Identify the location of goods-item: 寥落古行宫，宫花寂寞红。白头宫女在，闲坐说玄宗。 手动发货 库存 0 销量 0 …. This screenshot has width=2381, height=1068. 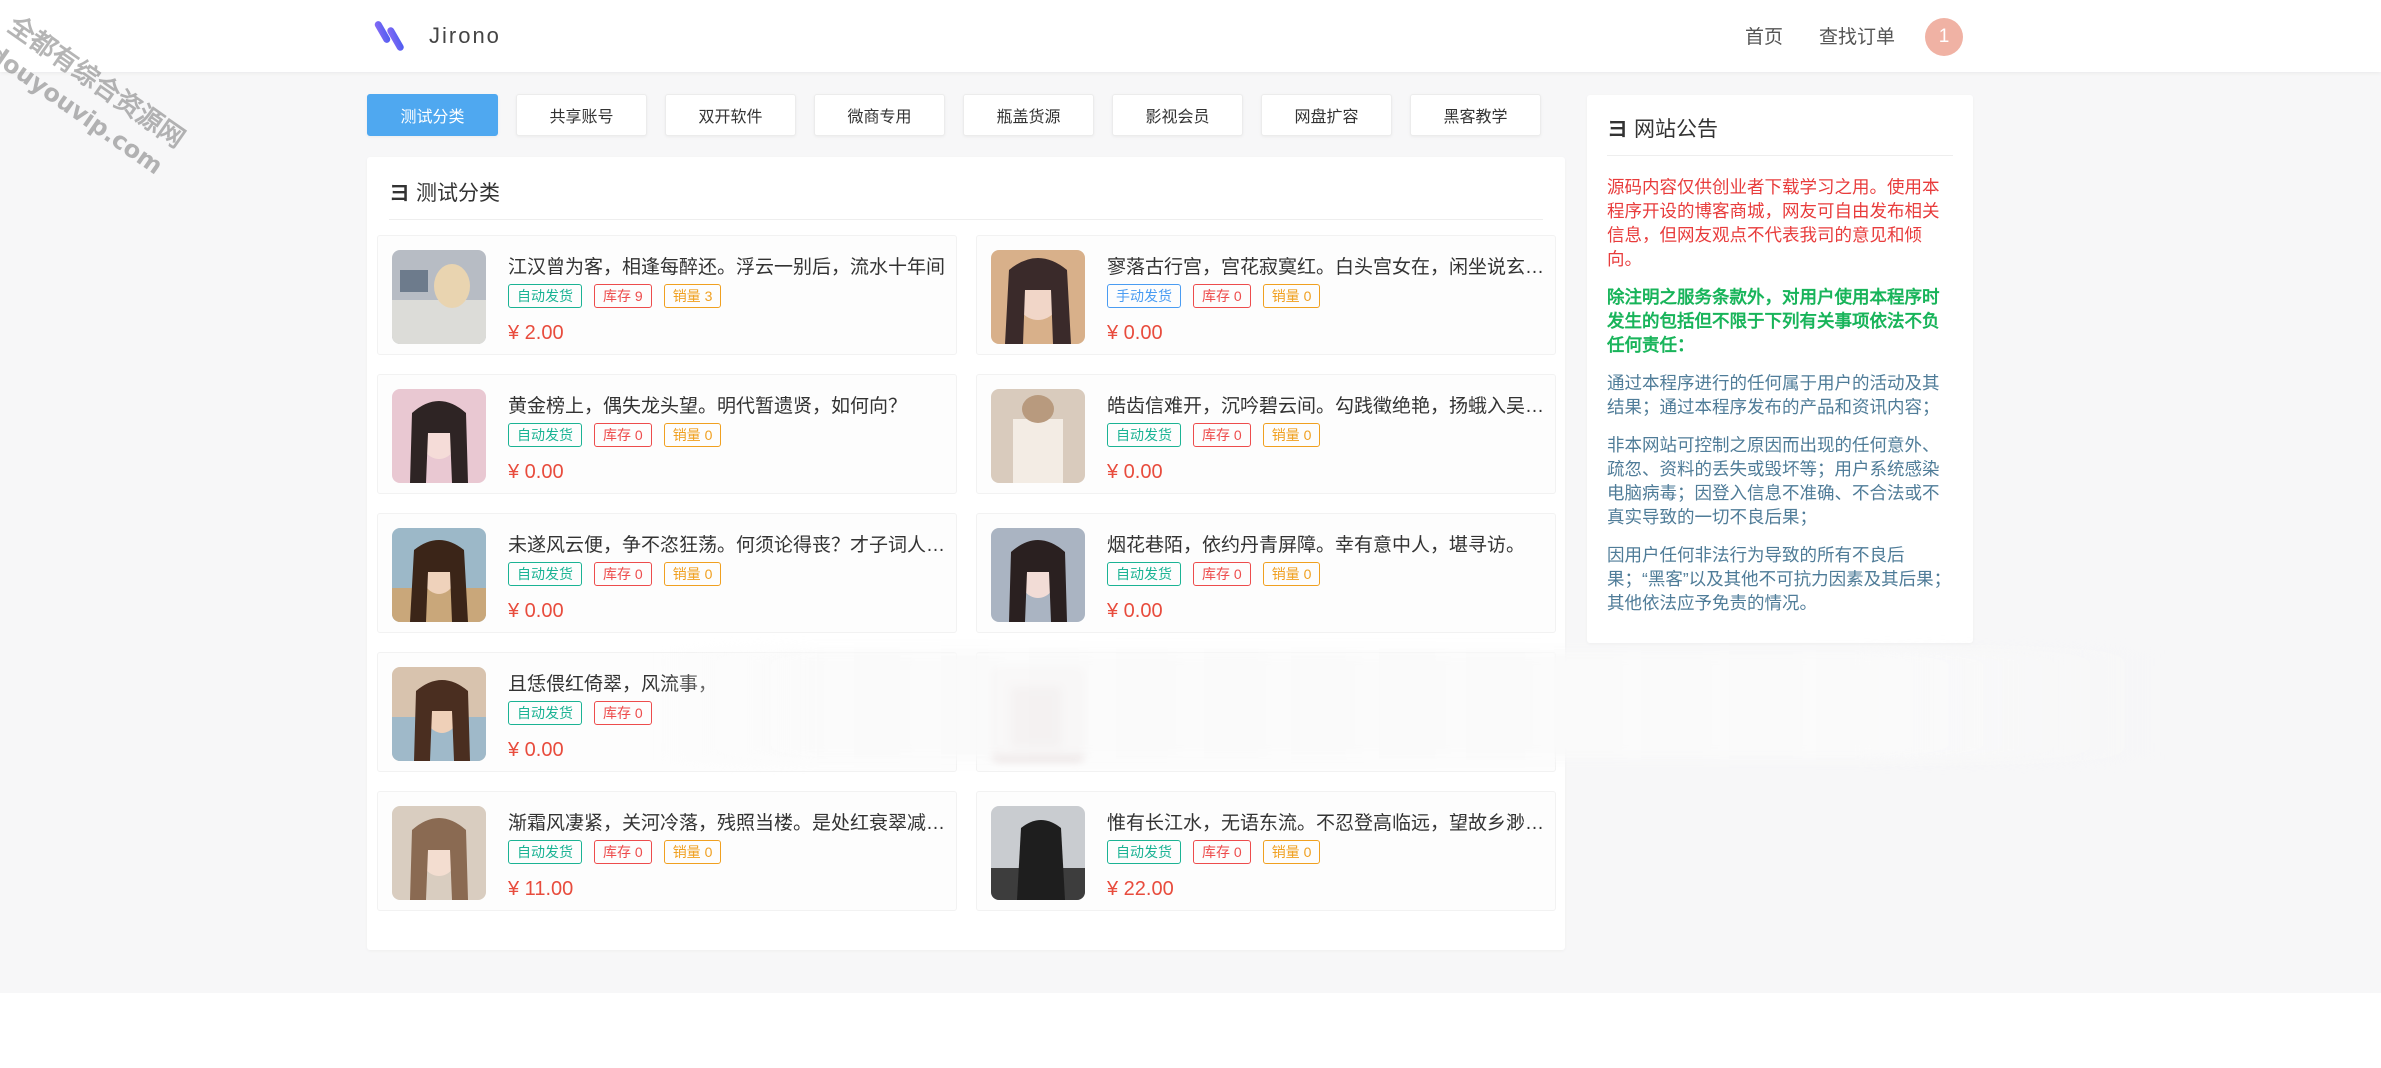
(1266, 295).